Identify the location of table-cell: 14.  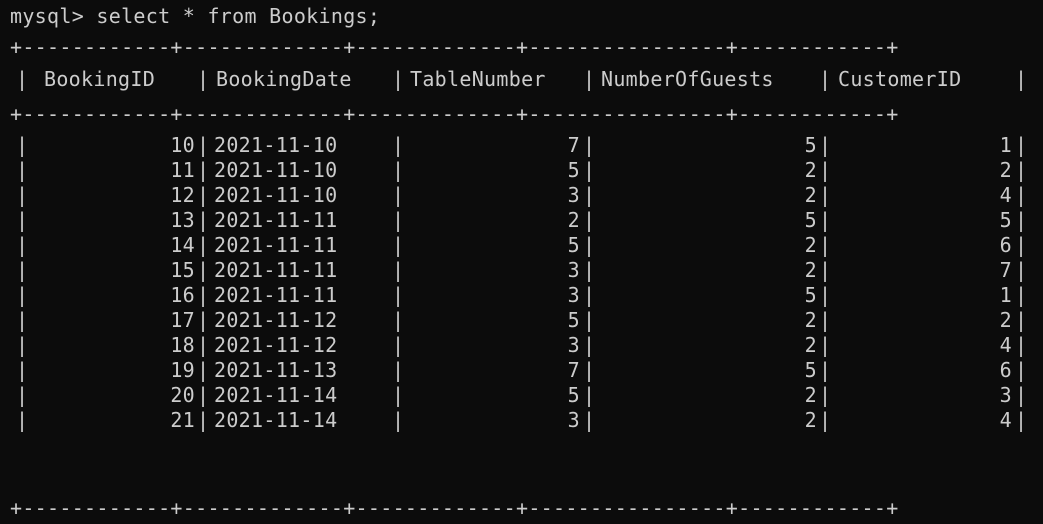
(182, 245).